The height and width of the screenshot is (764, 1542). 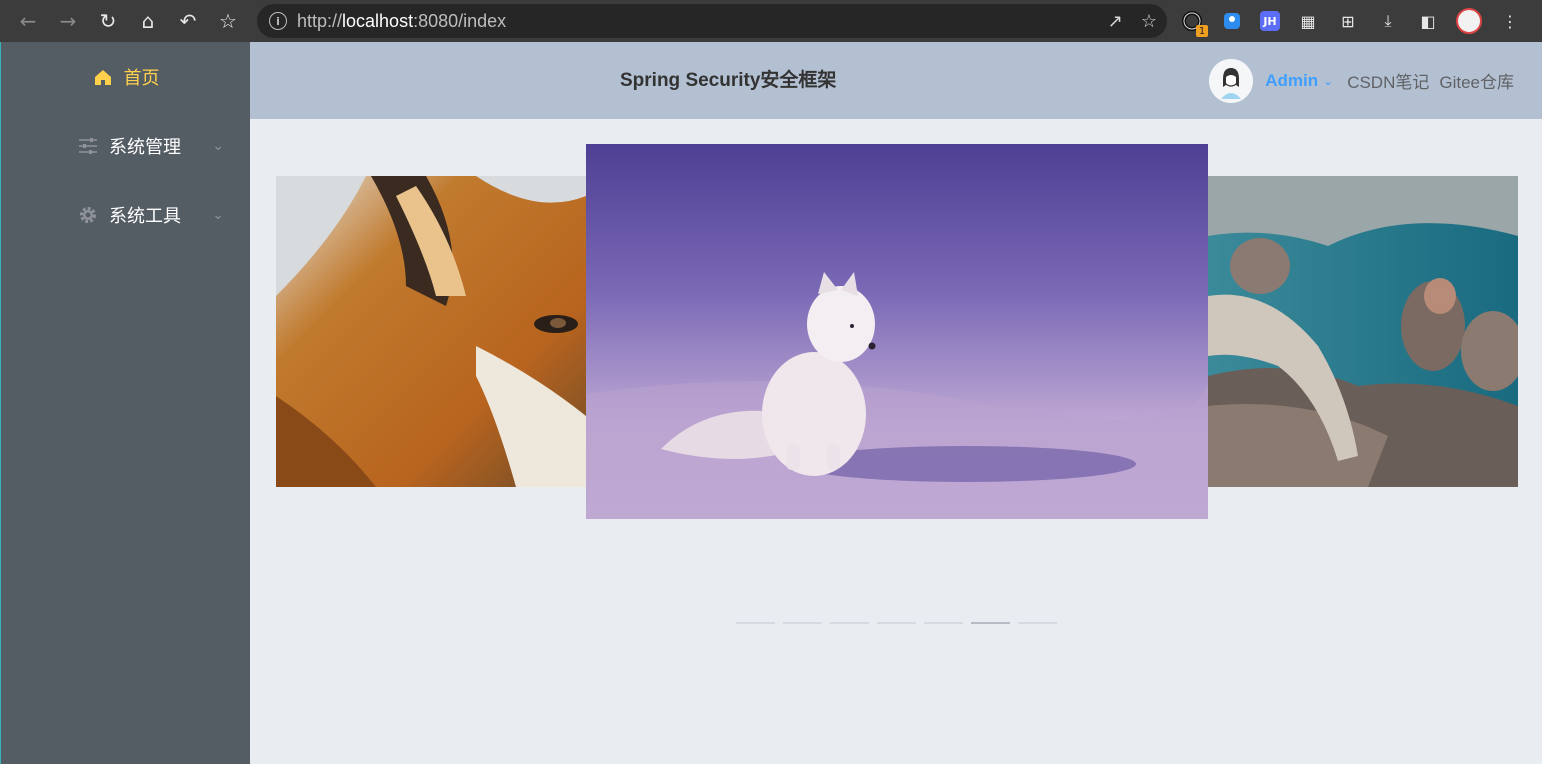 I want to click on gear-icon, so click(x=88, y=215).